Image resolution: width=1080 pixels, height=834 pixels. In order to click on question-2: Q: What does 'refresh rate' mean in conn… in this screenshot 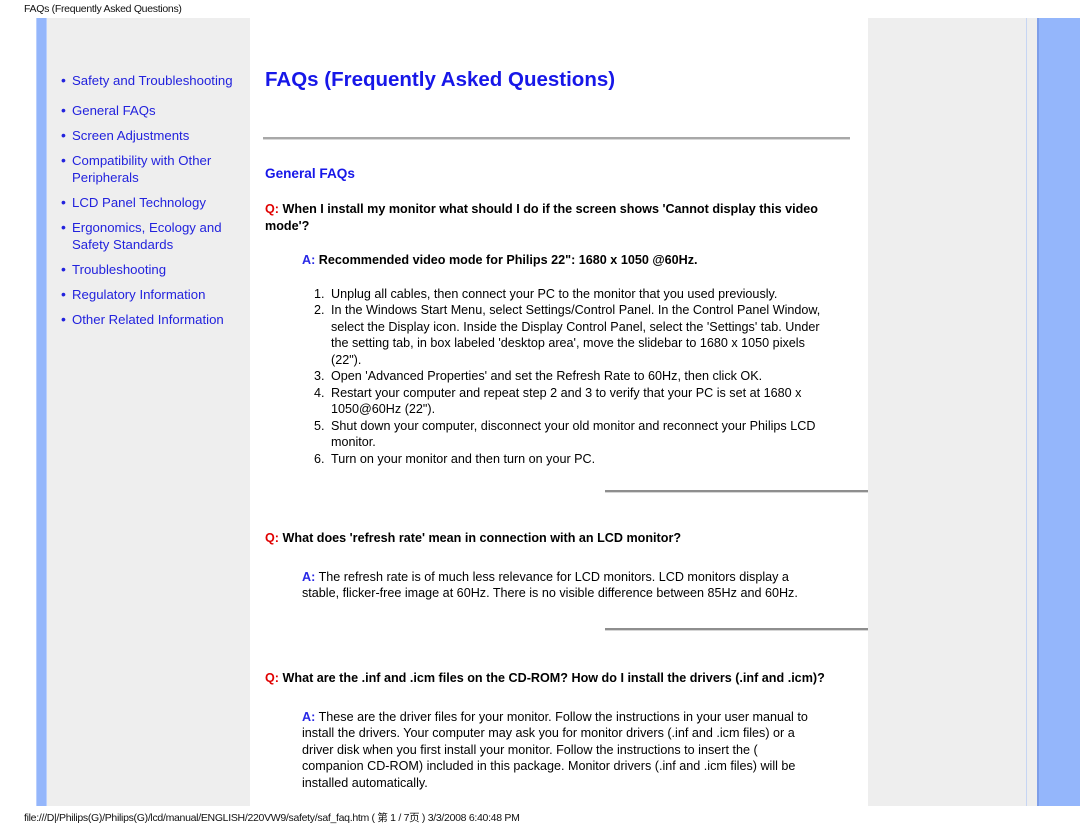, I will do `click(559, 538)`.